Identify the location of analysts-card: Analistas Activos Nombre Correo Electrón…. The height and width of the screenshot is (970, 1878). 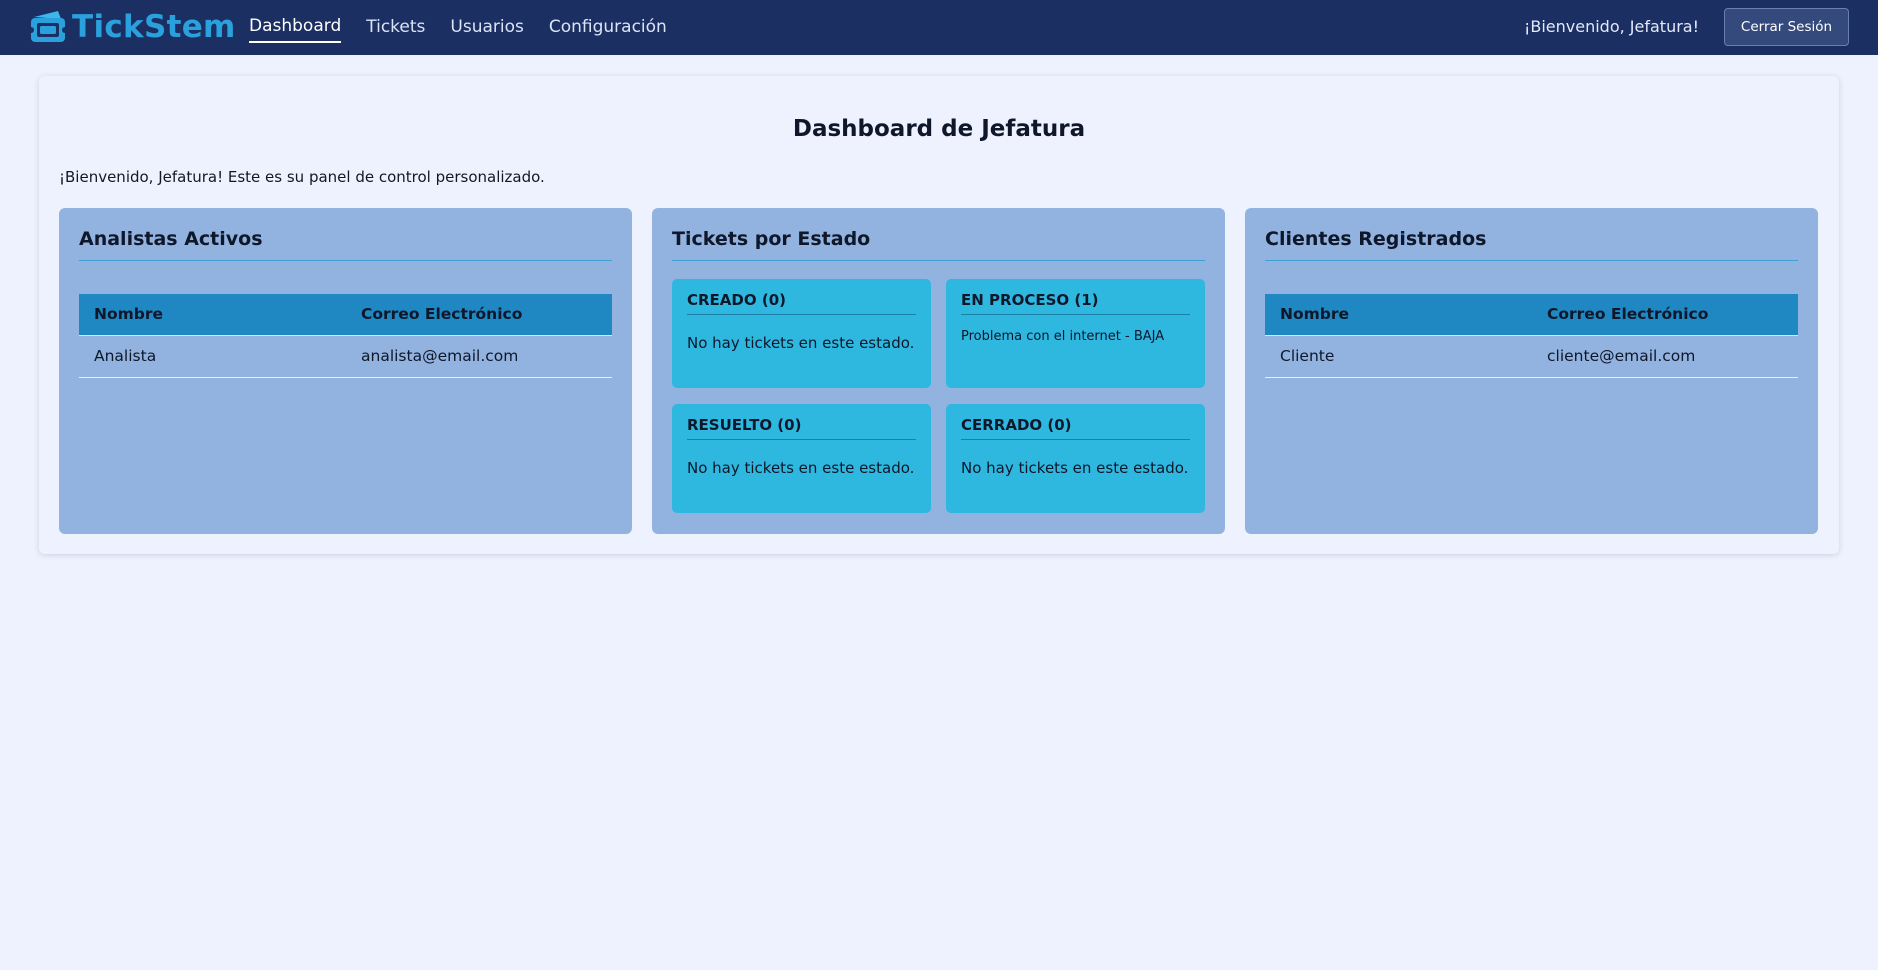
(345, 371).